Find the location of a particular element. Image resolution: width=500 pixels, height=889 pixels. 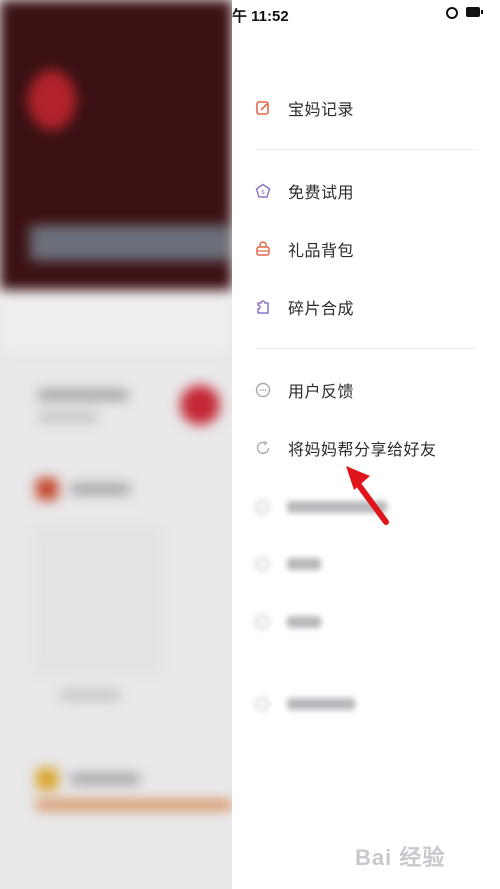

menu-item-label: 碎片合成 is located at coordinates (321, 309).